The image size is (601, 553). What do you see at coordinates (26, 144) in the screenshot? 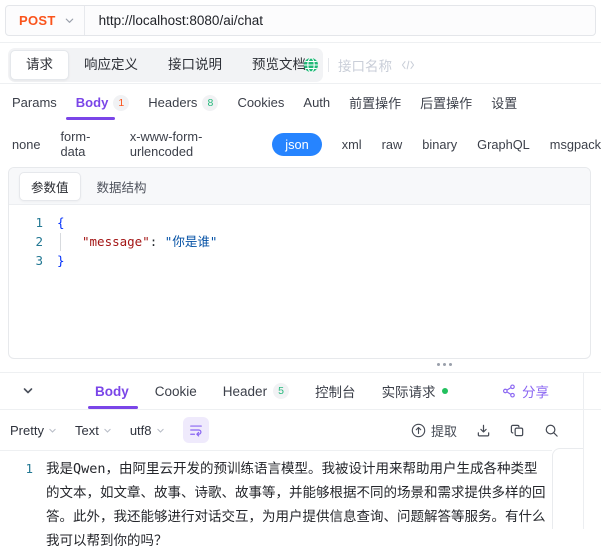
I see `body-type-none: none` at bounding box center [26, 144].